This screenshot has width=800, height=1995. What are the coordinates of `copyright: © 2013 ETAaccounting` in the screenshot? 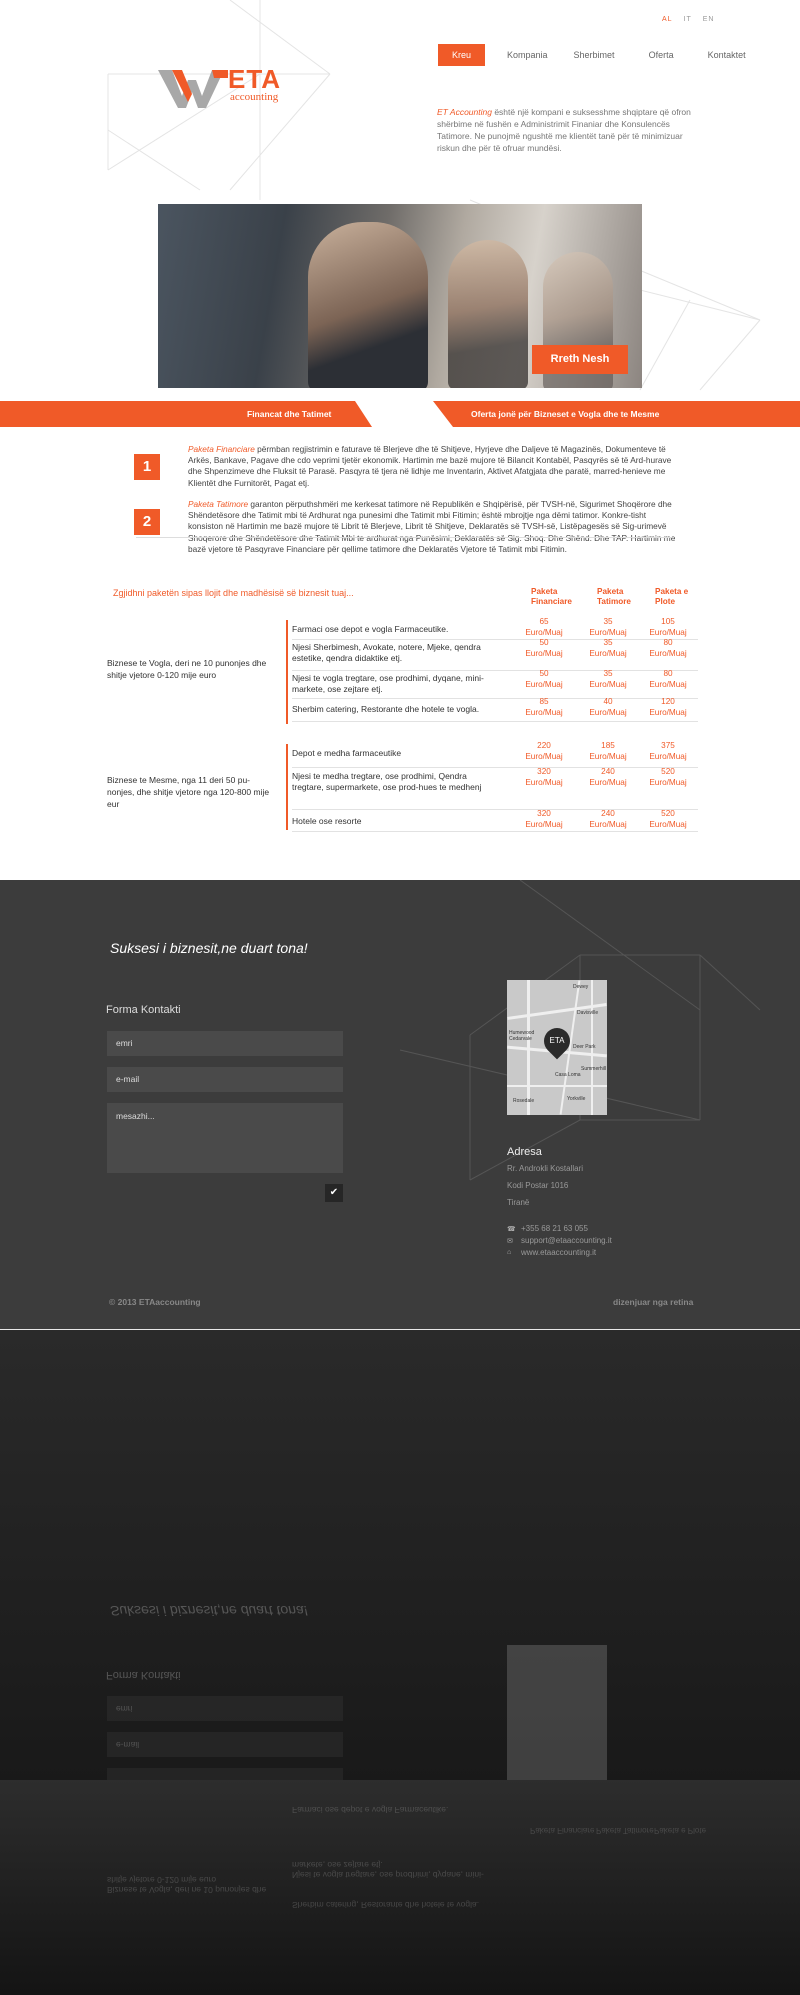 It's located at (155, 1302).